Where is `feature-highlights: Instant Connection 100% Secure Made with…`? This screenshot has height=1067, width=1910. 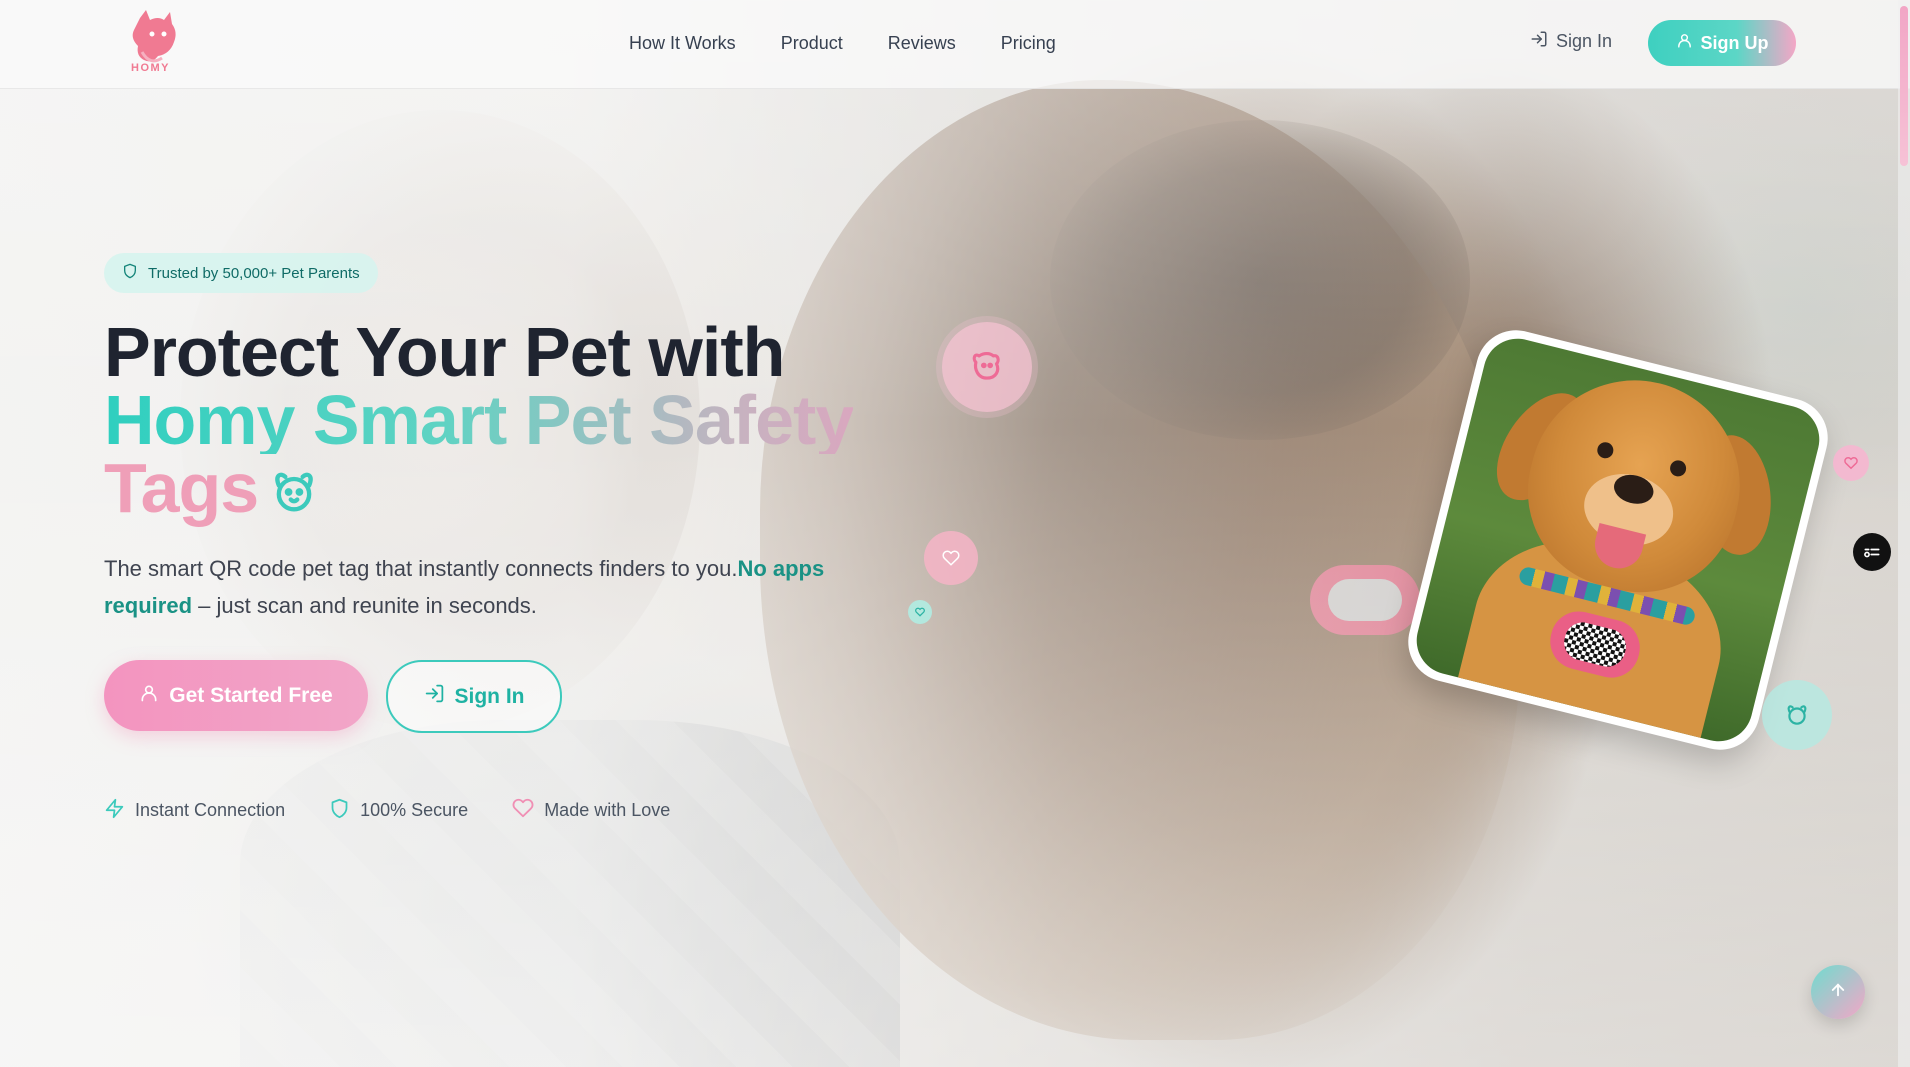
feature-highlights: Instant Connection 100% Secure Made with… is located at coordinates (387, 810).